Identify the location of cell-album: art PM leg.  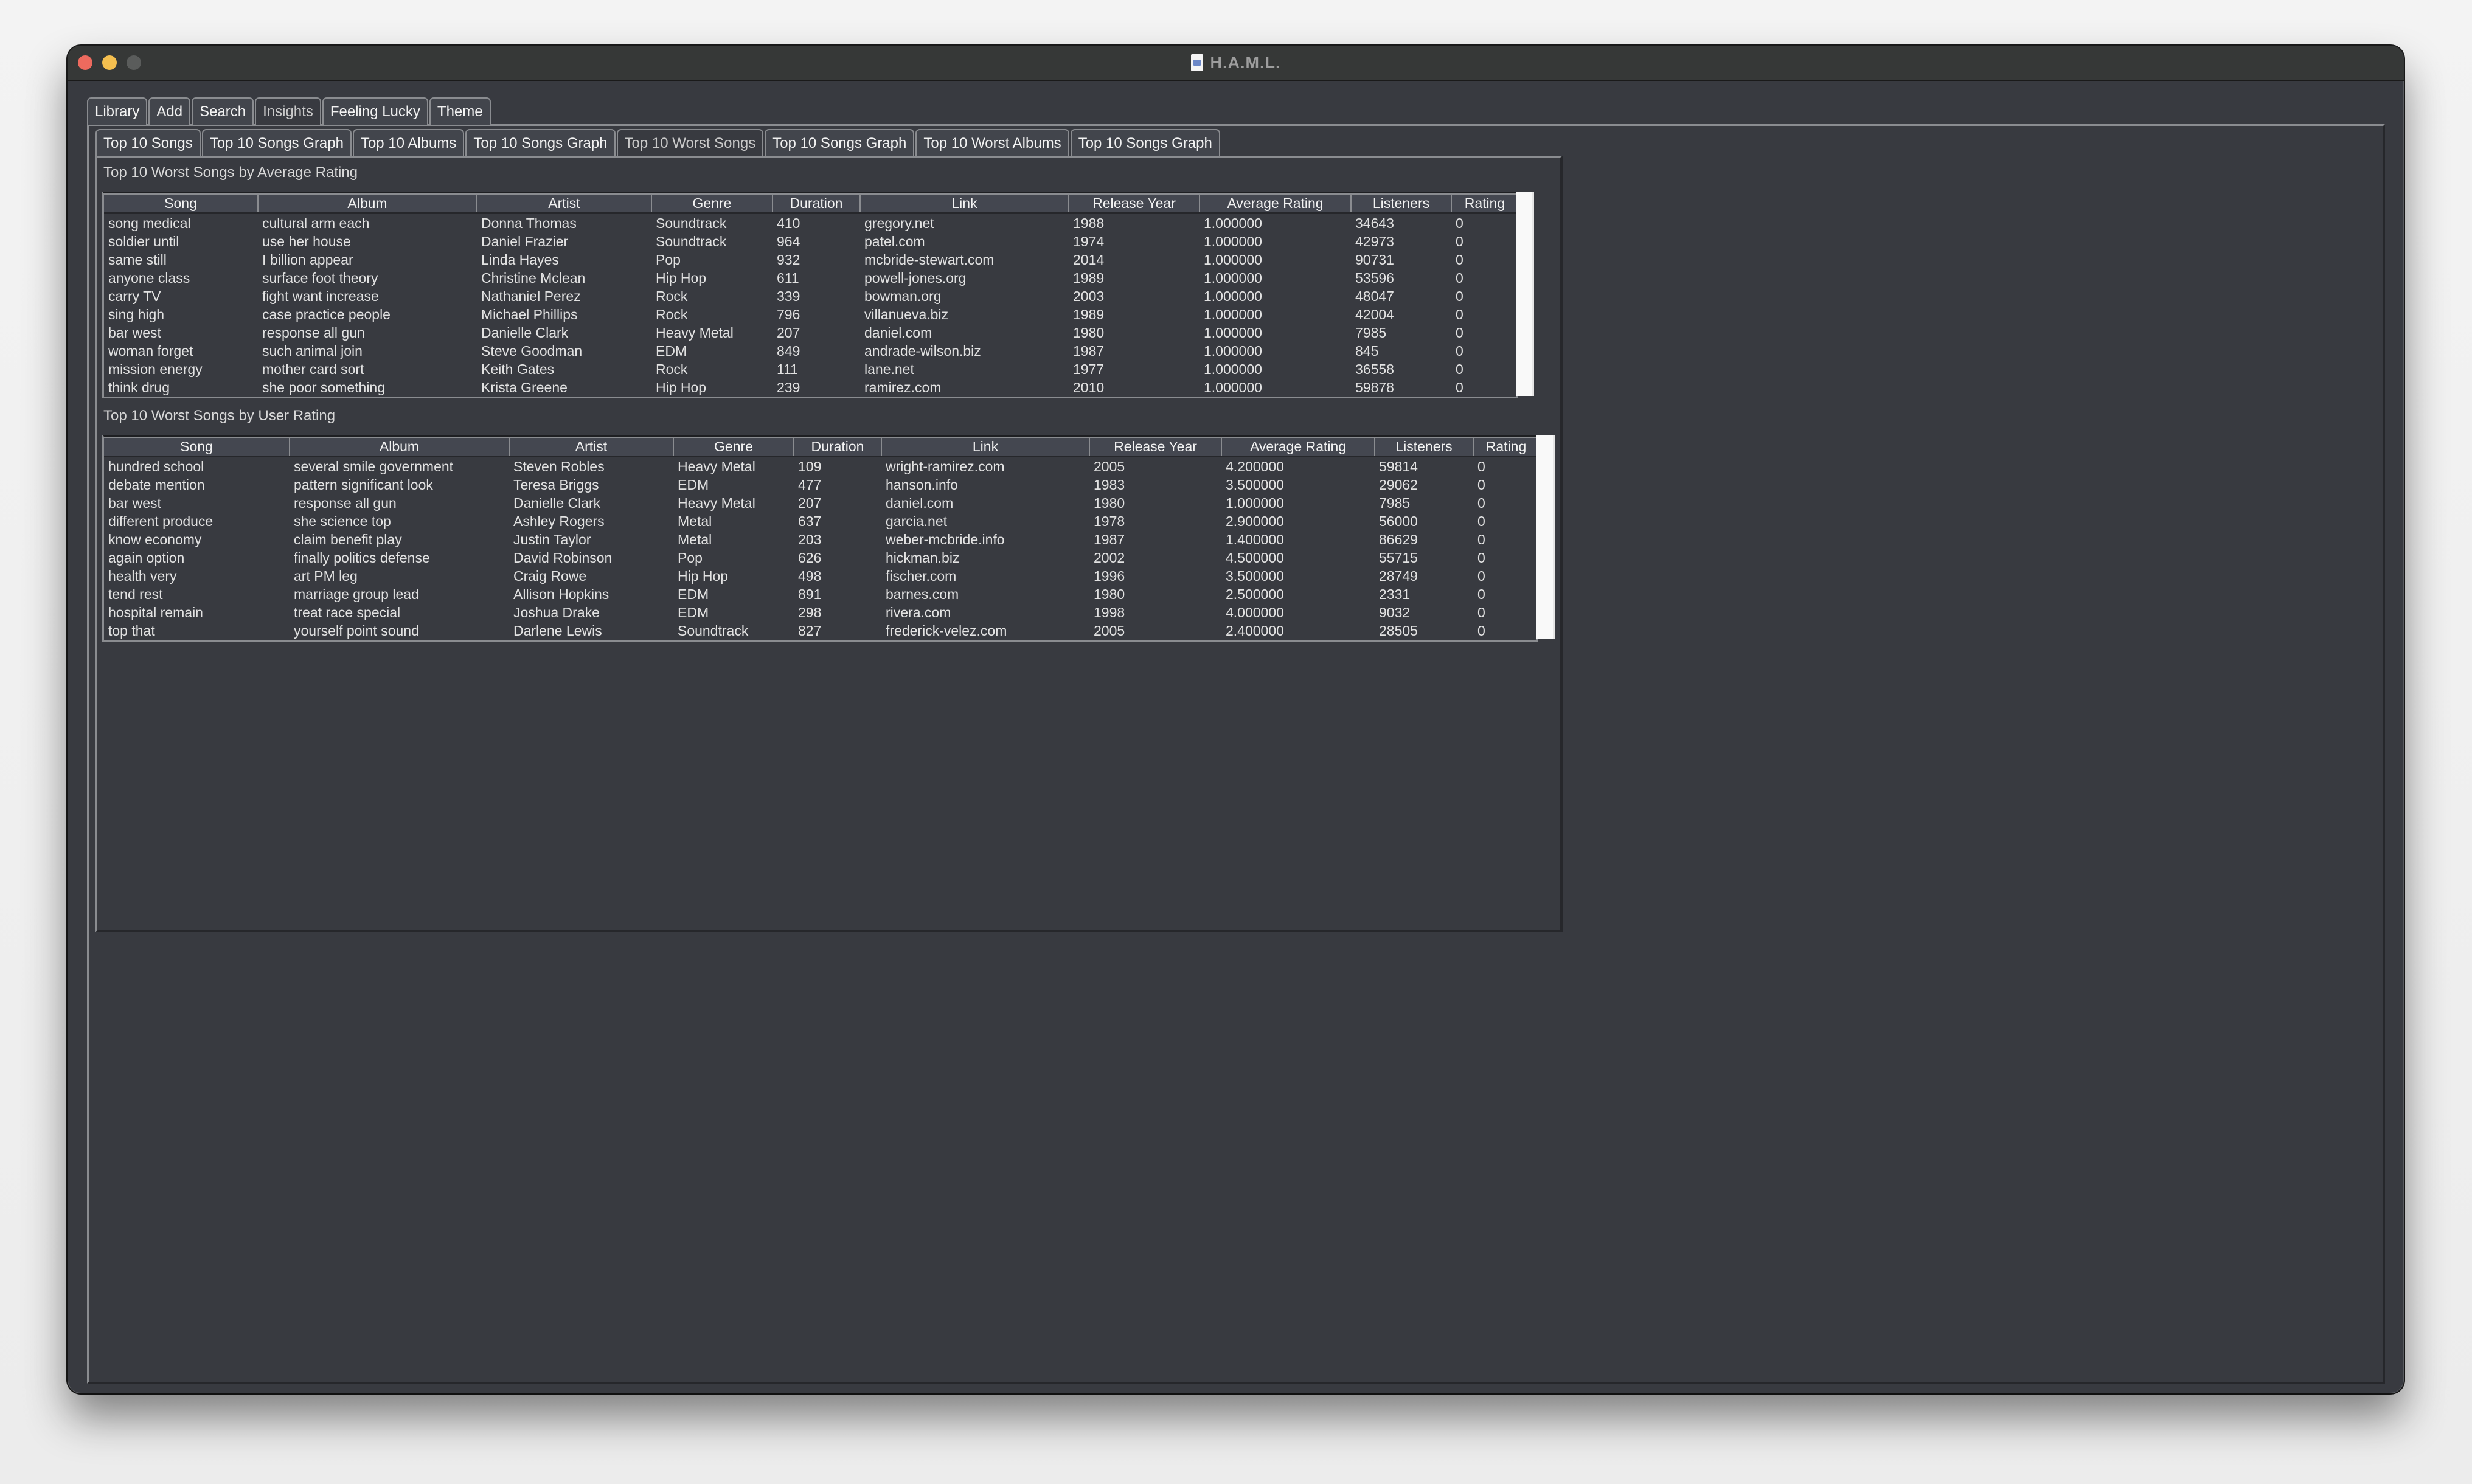
(326, 576).